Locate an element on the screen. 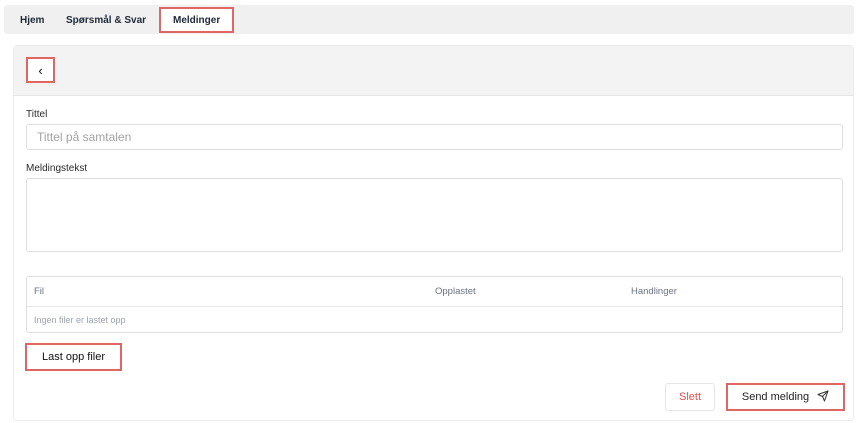 The image size is (858, 423). delete-button: Slett is located at coordinates (690, 397).